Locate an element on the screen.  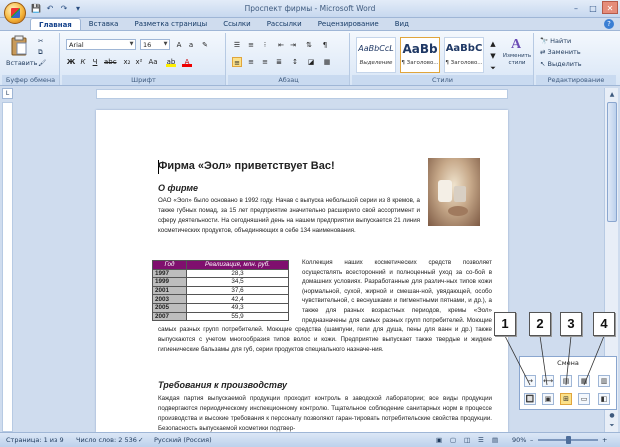
zoom-level: 90% is located at coordinates (519, 440).